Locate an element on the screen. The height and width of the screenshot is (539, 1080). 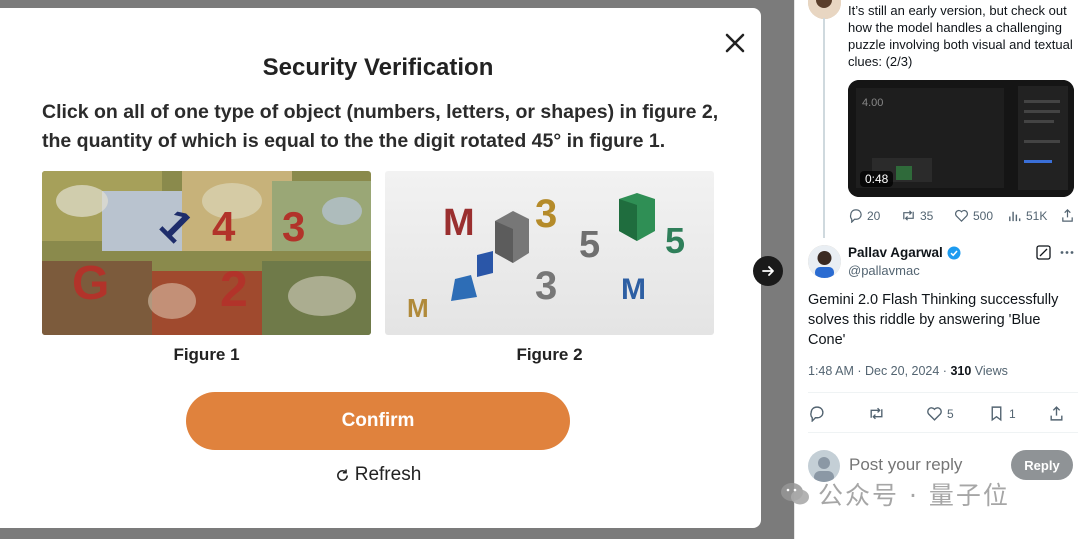
figure1-glyph: 2 is located at coordinates (234, 289).